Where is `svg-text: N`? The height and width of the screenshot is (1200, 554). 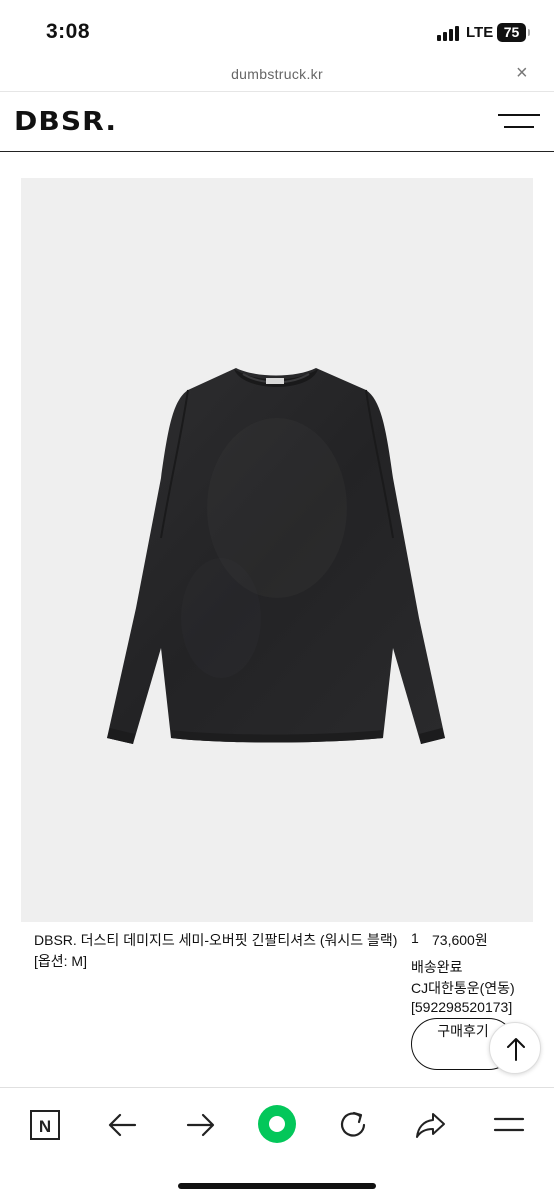 svg-text: N is located at coordinates (45, 1126).